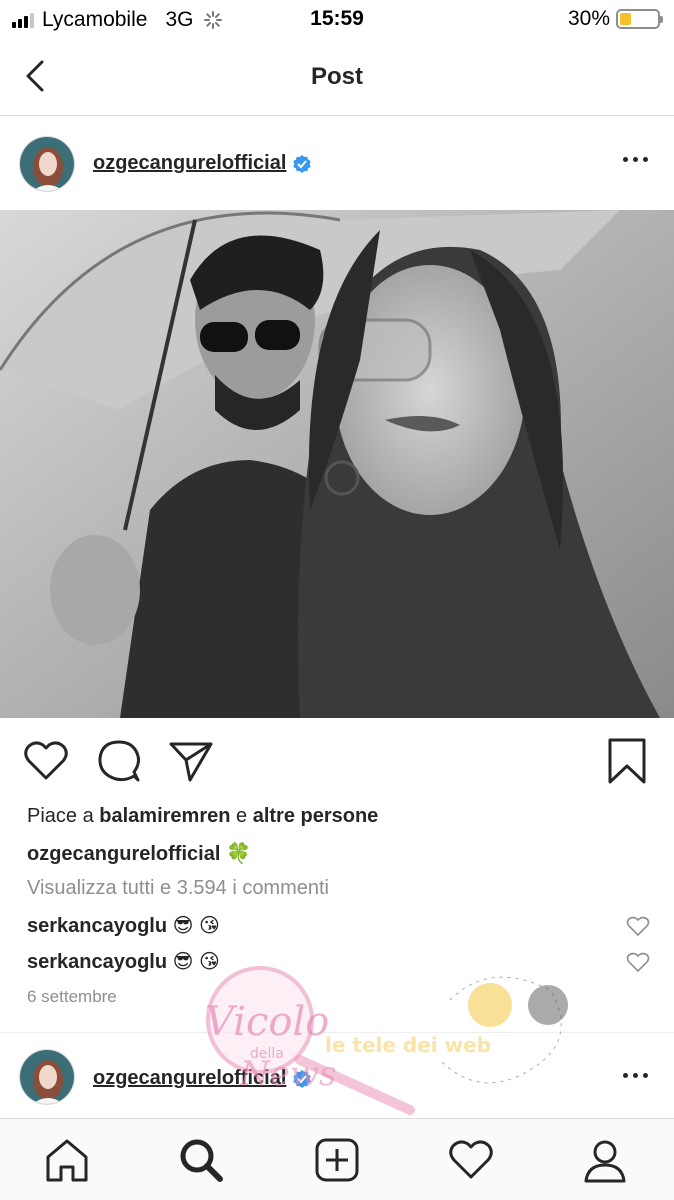 Image resolution: width=674 pixels, height=1200 pixels. What do you see at coordinates (639, 19) in the screenshot?
I see `battery-icon` at bounding box center [639, 19].